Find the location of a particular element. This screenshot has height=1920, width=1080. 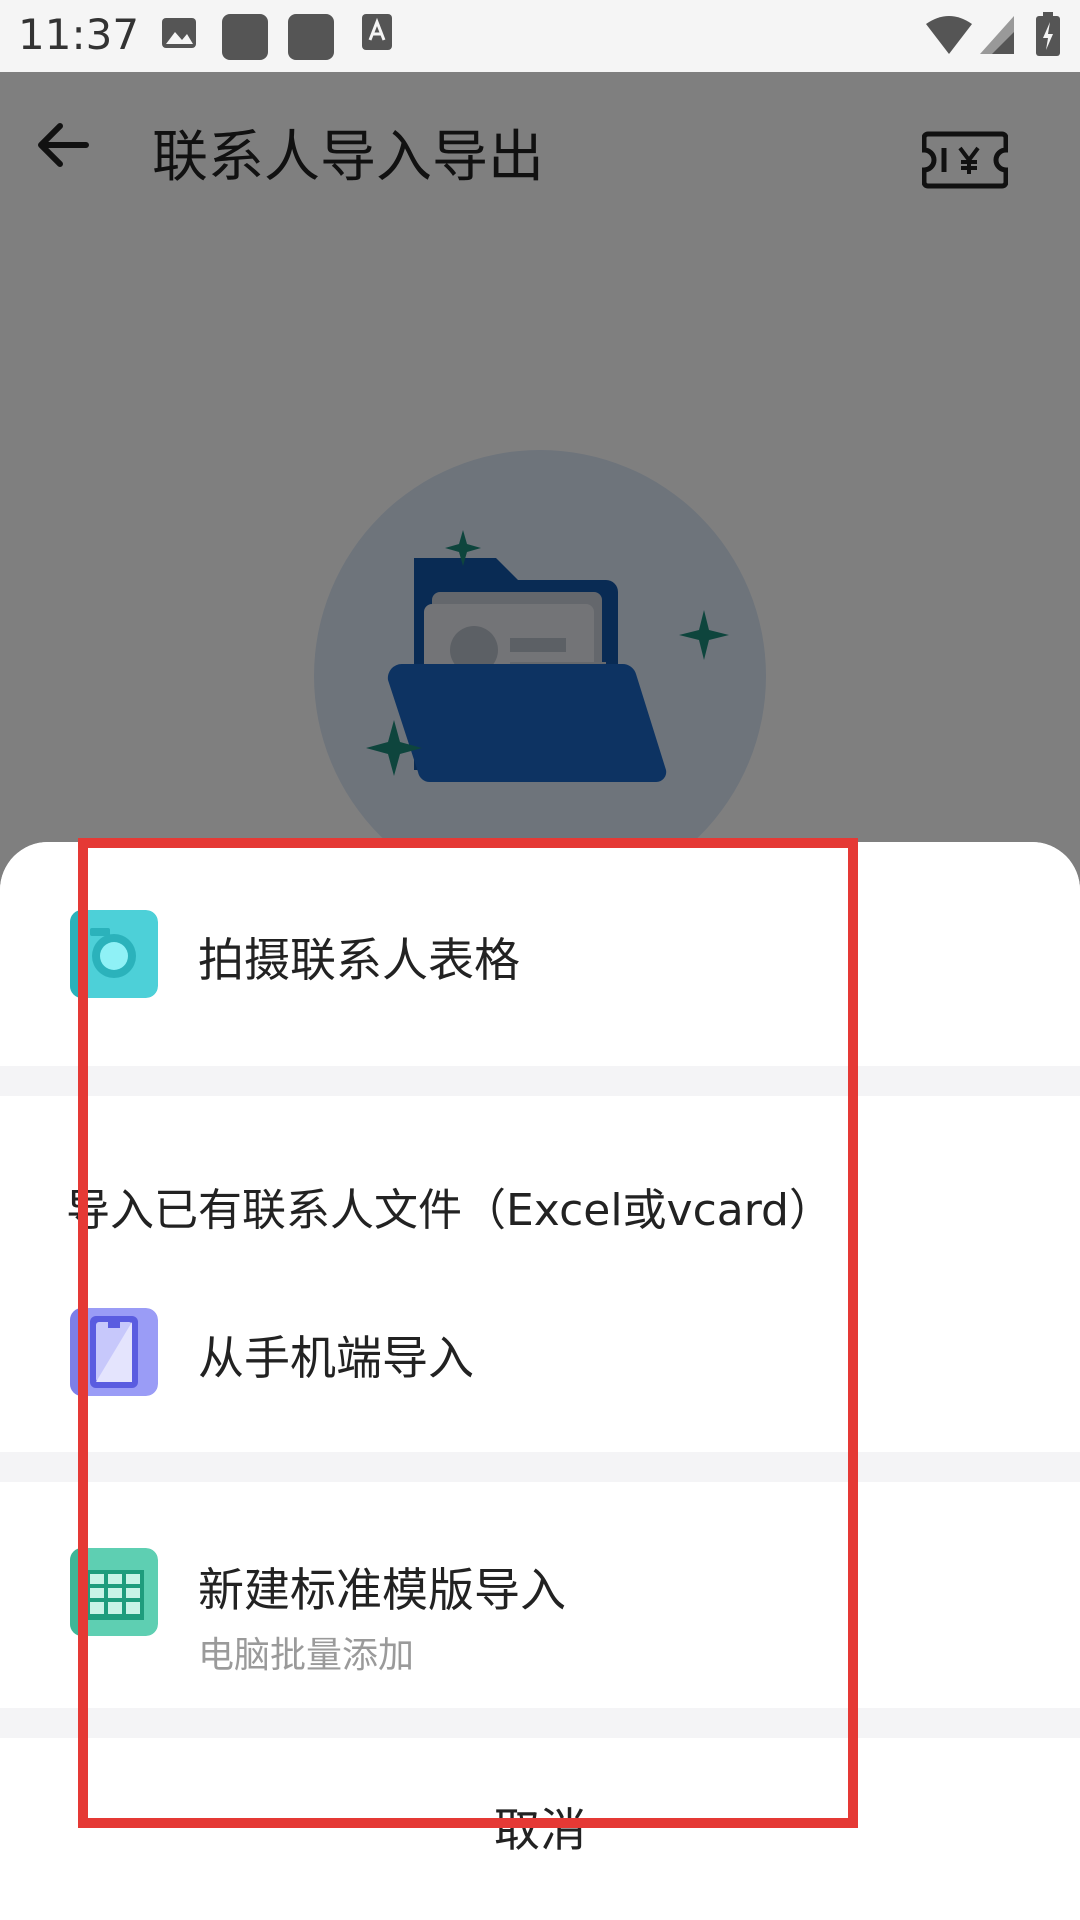

status-bar: 11:37 is located at coordinates (540, 36).